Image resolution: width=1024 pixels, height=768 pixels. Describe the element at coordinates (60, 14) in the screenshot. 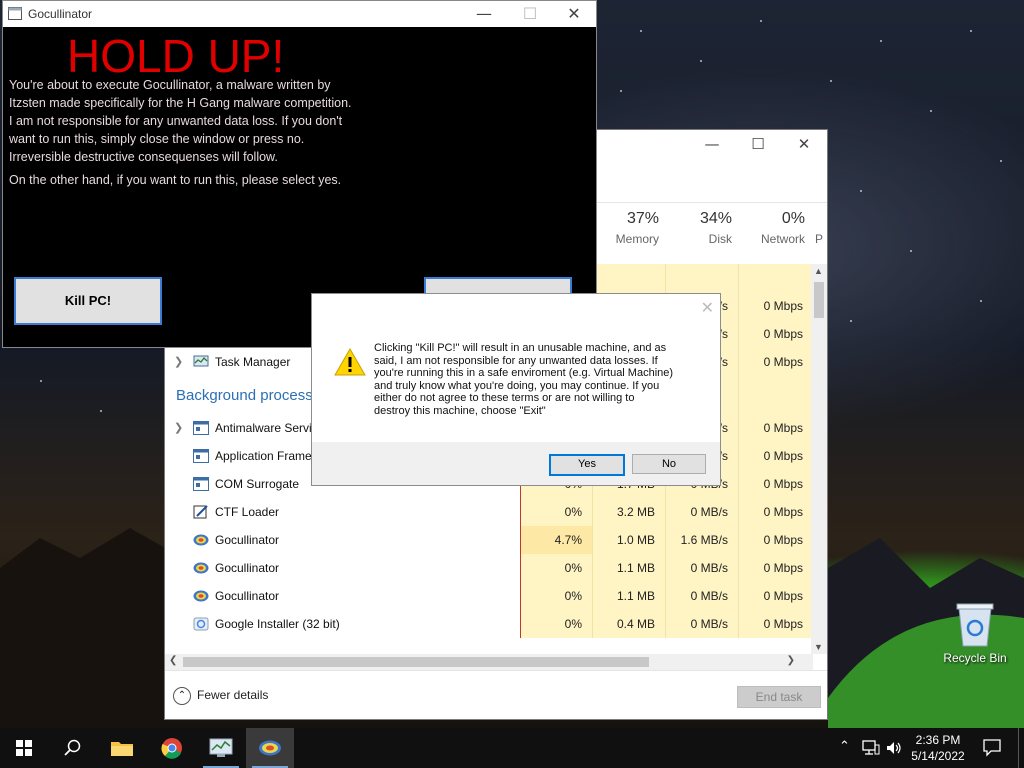

I see `window-title: Gocullinator` at that location.